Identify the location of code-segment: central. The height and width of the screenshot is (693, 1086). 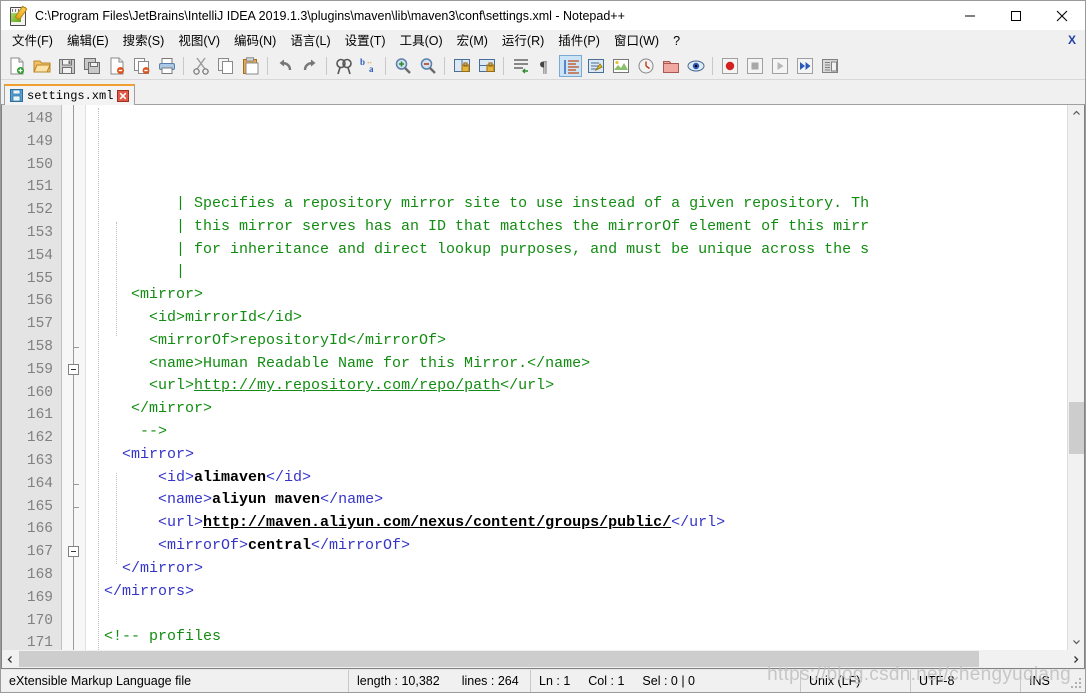
(280, 545).